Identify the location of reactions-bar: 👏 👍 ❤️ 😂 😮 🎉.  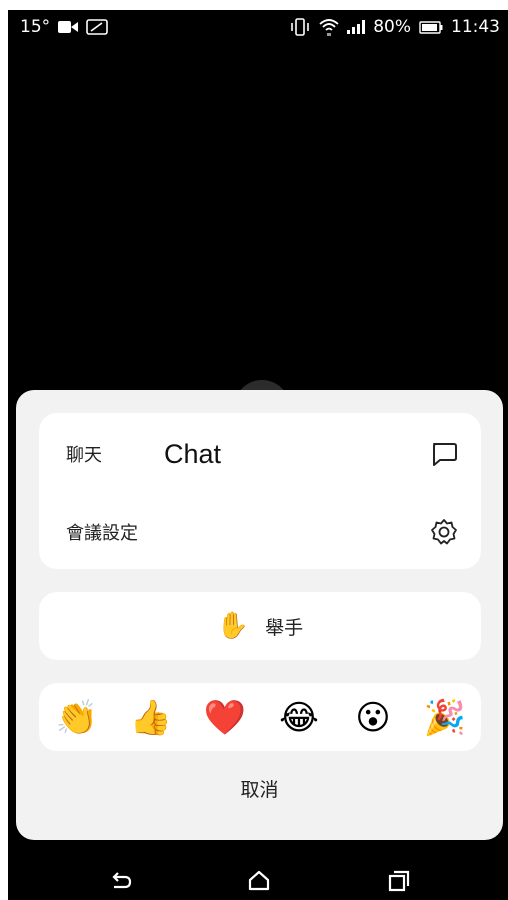
(260, 717).